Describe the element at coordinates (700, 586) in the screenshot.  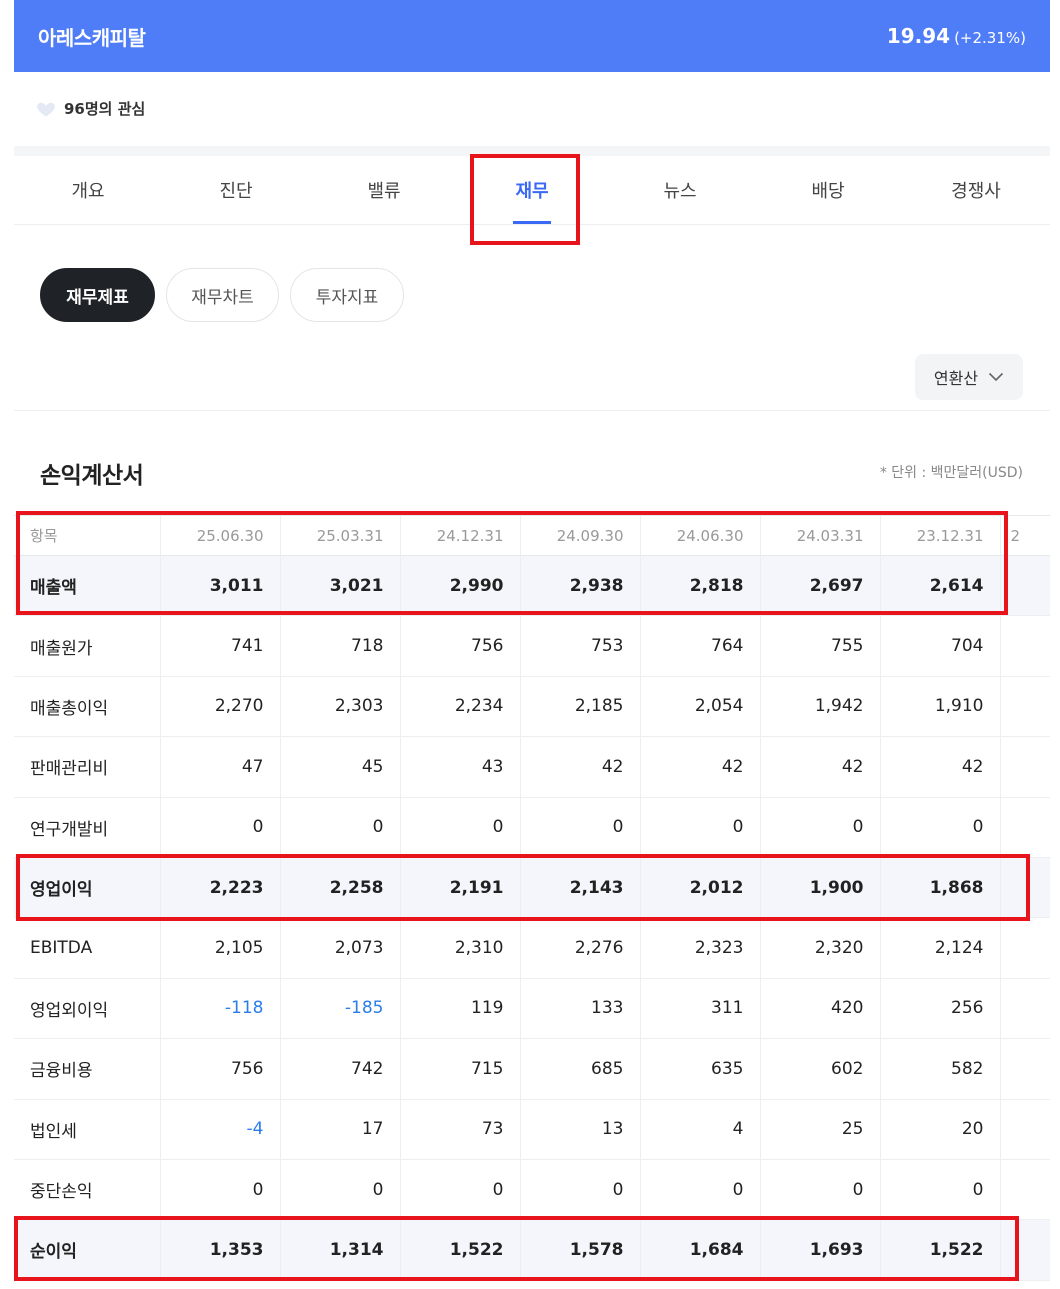
I see `table-cell: 2,818` at that location.